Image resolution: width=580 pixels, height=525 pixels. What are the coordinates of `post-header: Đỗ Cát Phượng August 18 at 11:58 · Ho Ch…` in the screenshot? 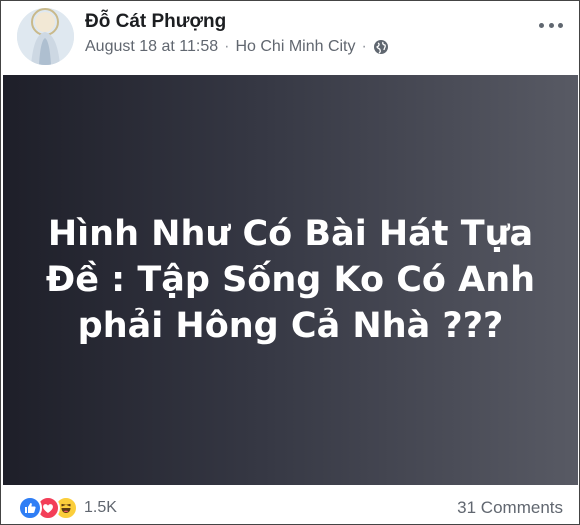 It's located at (290, 37).